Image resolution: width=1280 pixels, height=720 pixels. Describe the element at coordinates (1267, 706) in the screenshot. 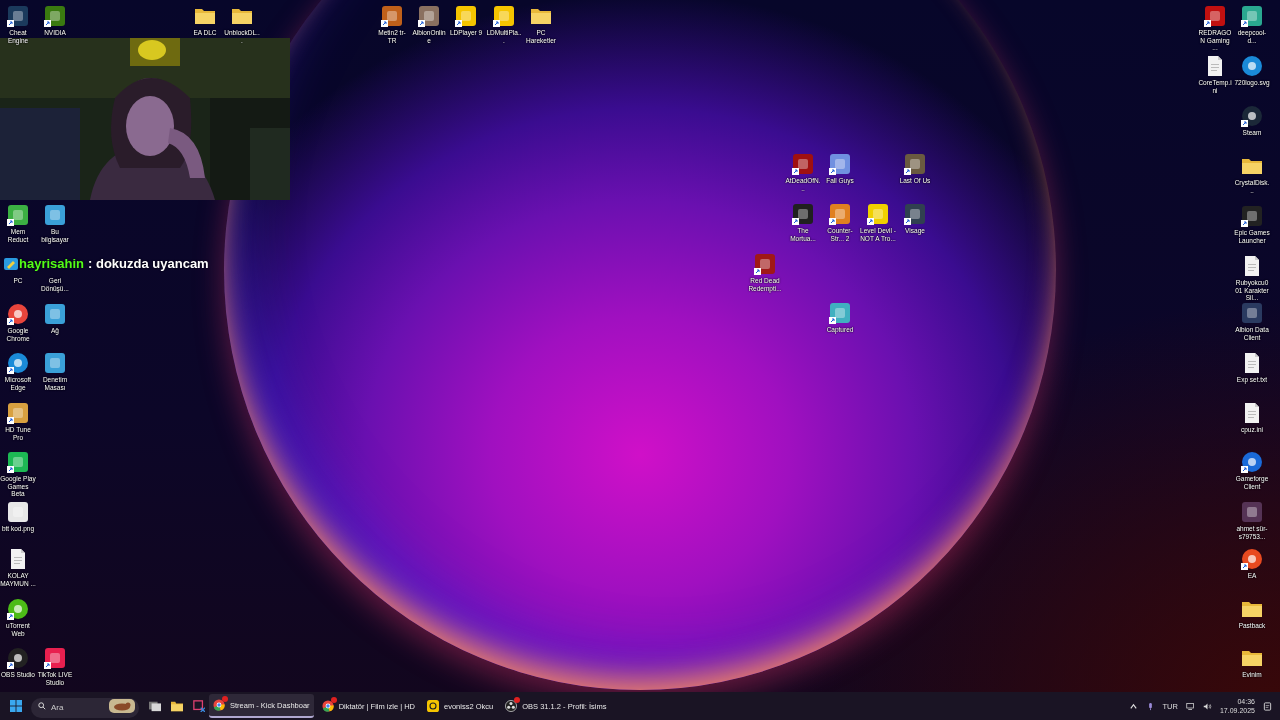

I see `notification-icon` at that location.